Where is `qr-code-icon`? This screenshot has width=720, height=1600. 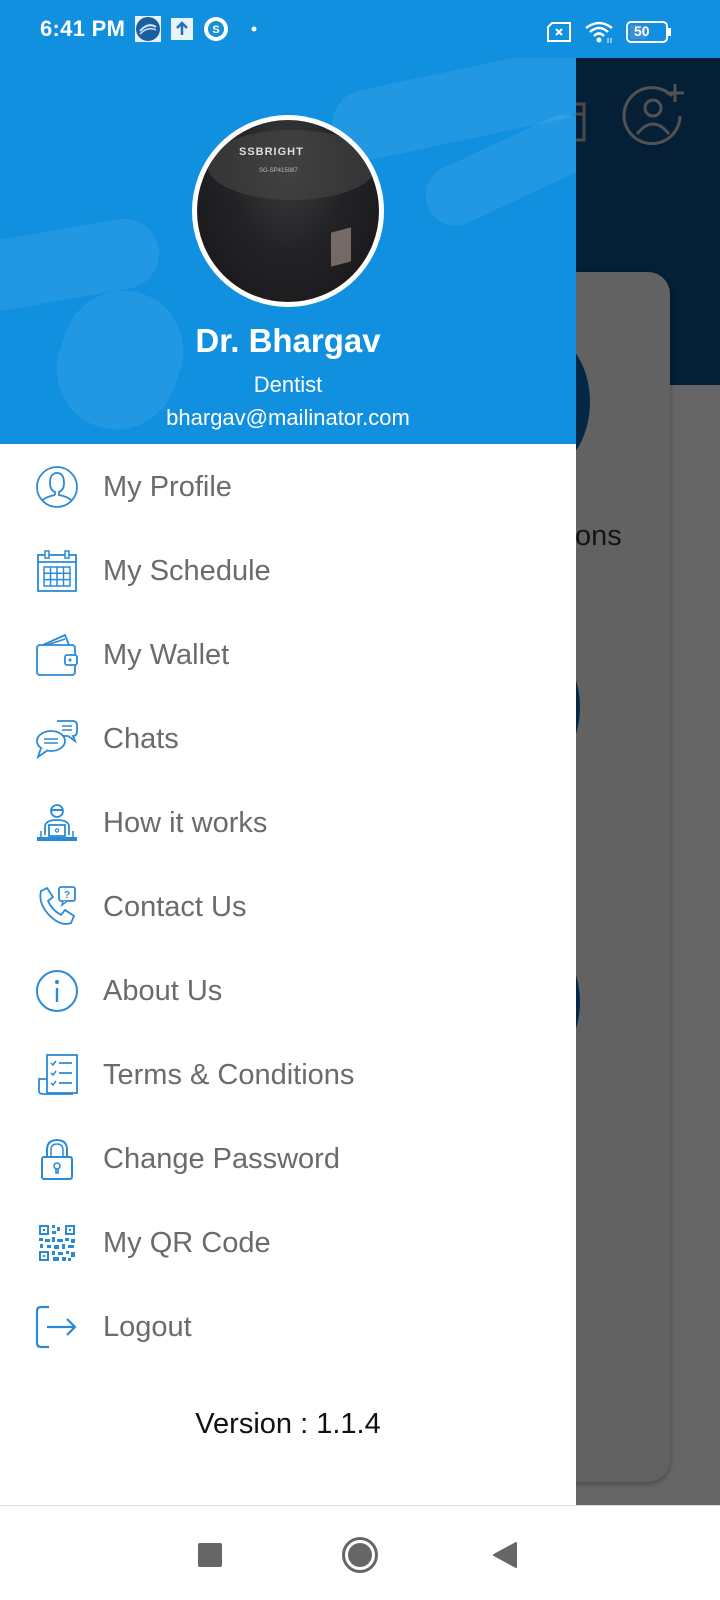 qr-code-icon is located at coordinates (57, 1243).